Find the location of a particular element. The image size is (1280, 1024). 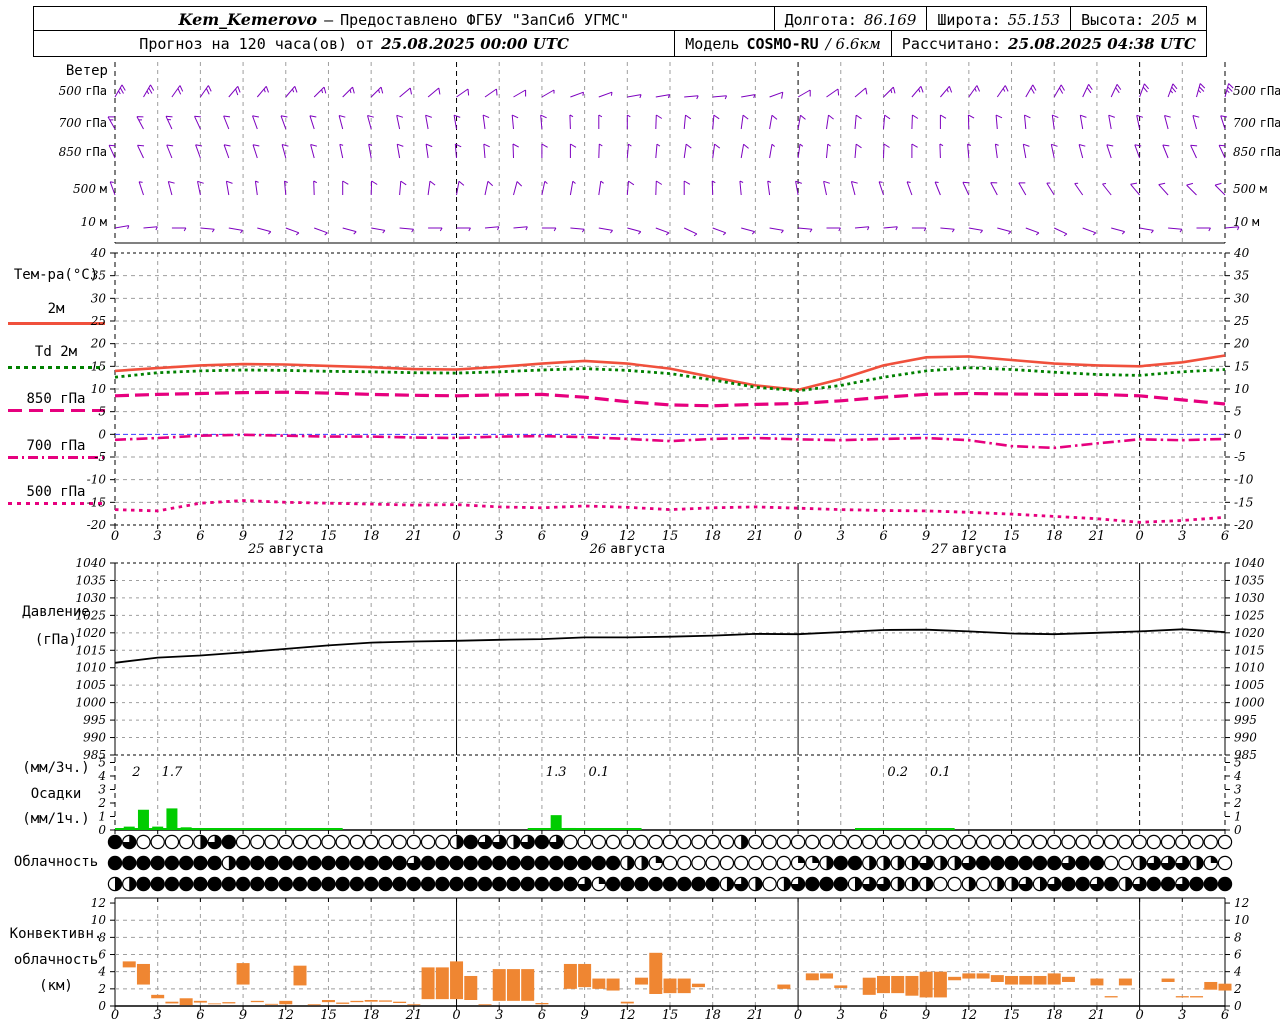

svg-text: 25 августа is located at coordinates (285, 549).